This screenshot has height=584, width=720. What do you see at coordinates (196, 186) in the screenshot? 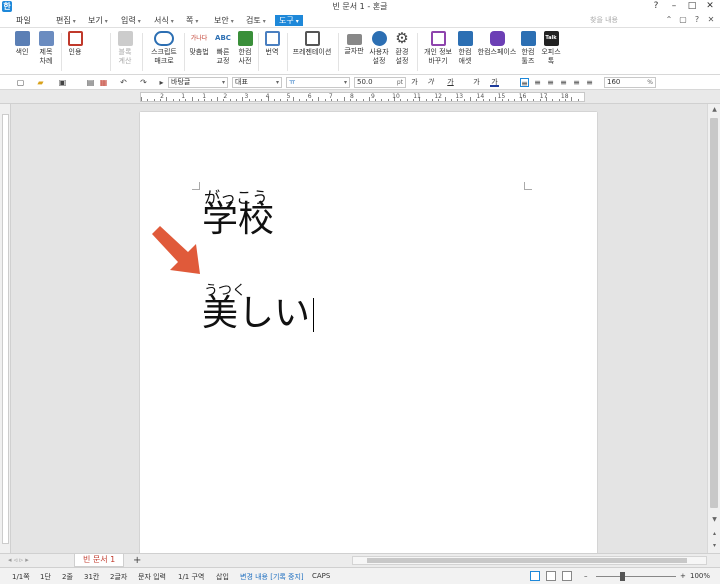
I see `margin-corner` at bounding box center [196, 186].